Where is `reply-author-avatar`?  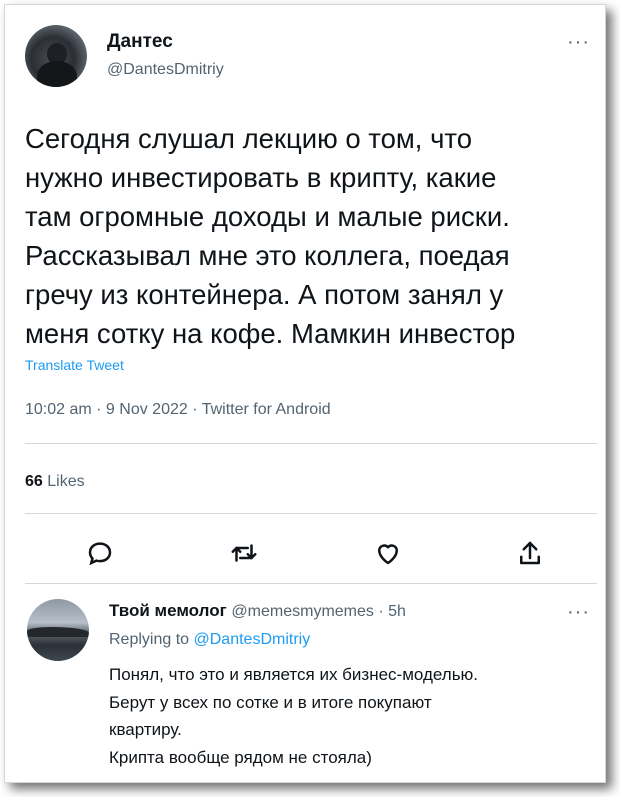 reply-author-avatar is located at coordinates (58, 630).